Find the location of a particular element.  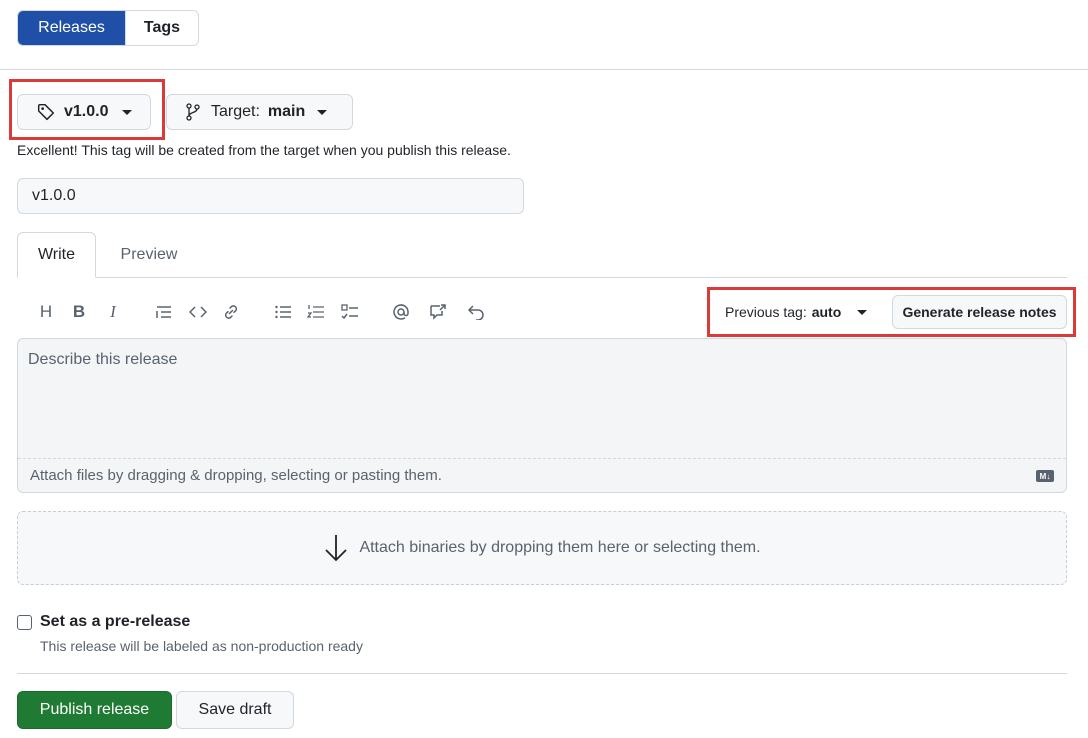

italic-icon: I is located at coordinates (113, 312).